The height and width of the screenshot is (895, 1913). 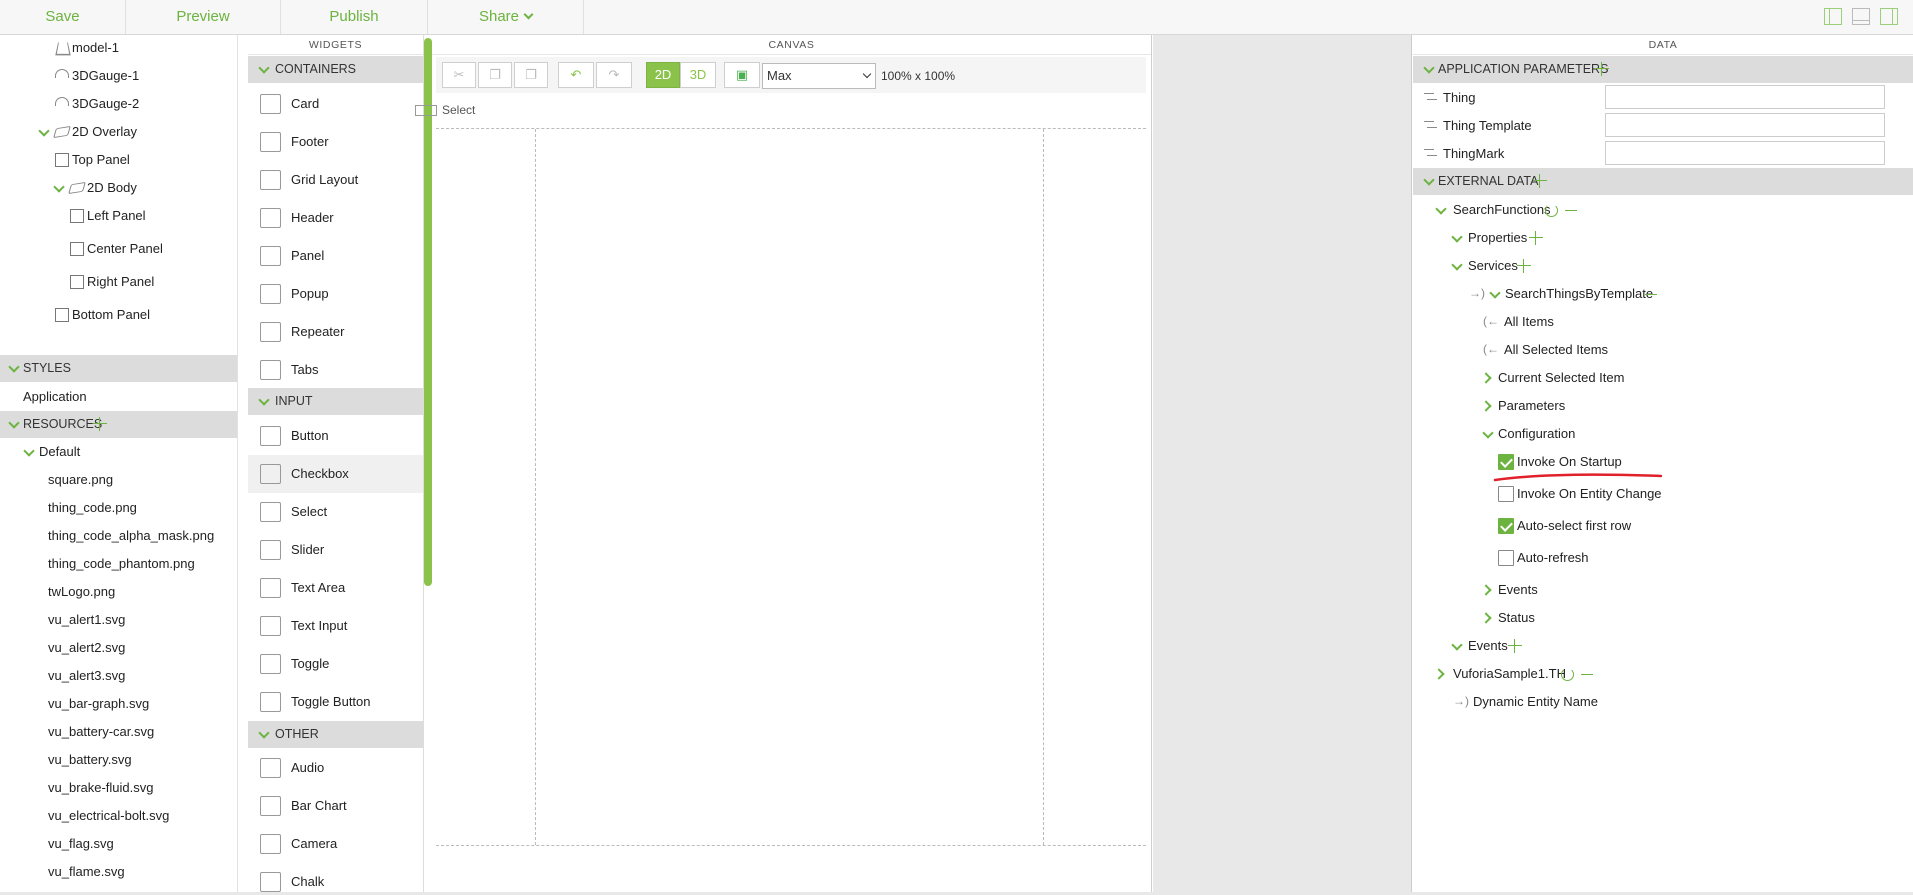 What do you see at coordinates (1524, 266) in the screenshot?
I see `add-service-icon` at bounding box center [1524, 266].